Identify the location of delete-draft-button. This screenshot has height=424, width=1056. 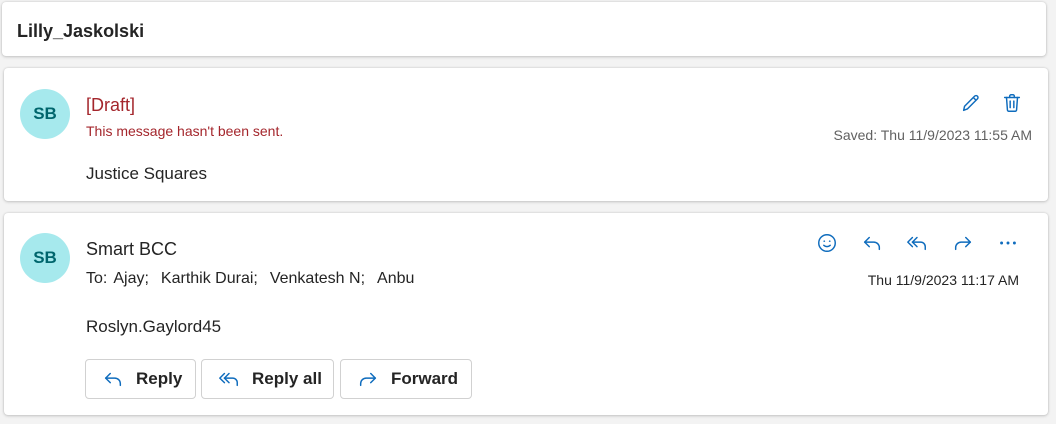
(1012, 103).